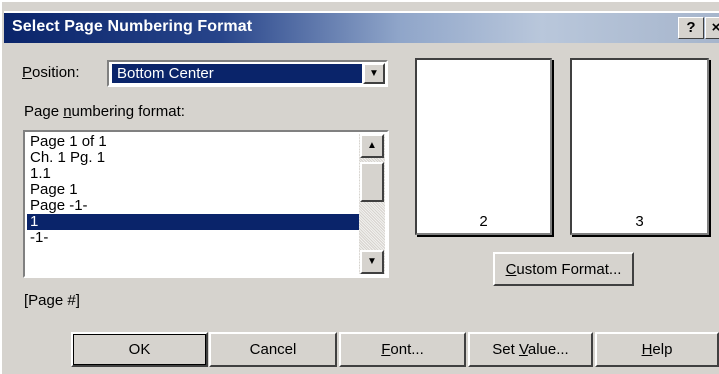 The width and height of the screenshot is (719, 374). I want to click on dialog-title: Select Page Numbering Format, so click(132, 26).